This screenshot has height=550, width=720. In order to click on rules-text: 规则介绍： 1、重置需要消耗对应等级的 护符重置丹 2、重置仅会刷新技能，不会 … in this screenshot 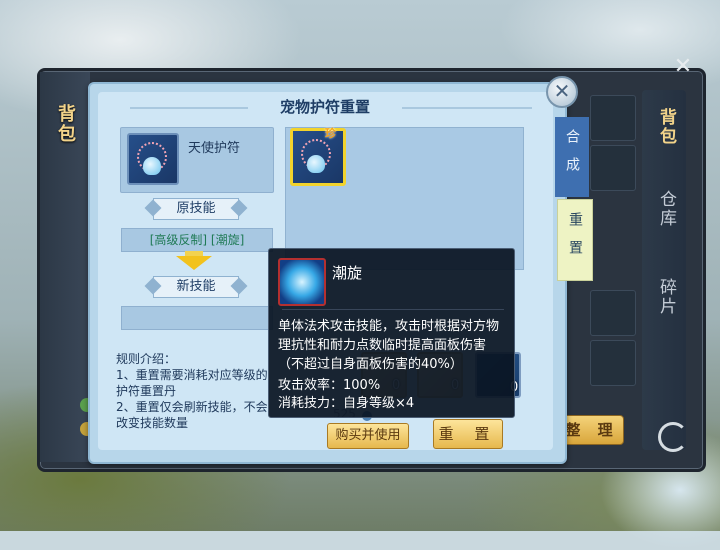, I will do `click(197, 391)`.